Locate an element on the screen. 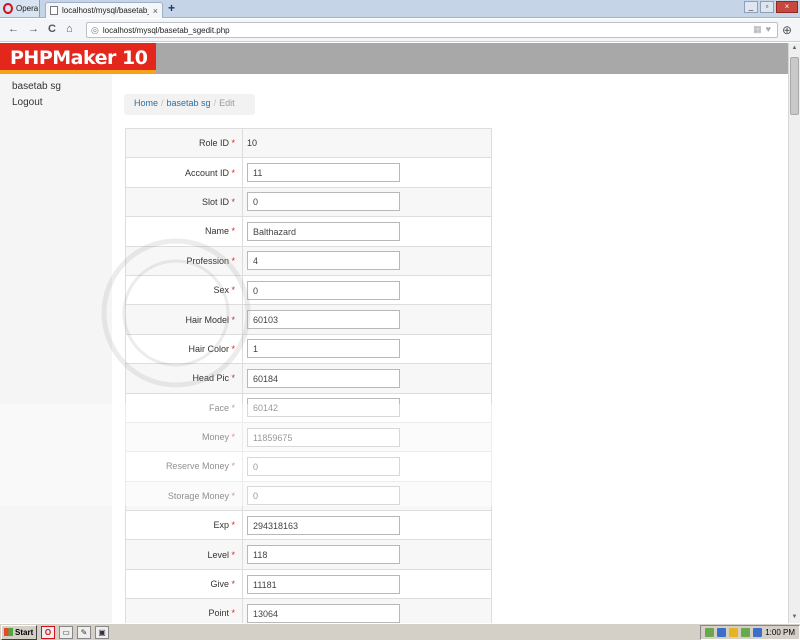  level-input: 118 is located at coordinates (323, 555).